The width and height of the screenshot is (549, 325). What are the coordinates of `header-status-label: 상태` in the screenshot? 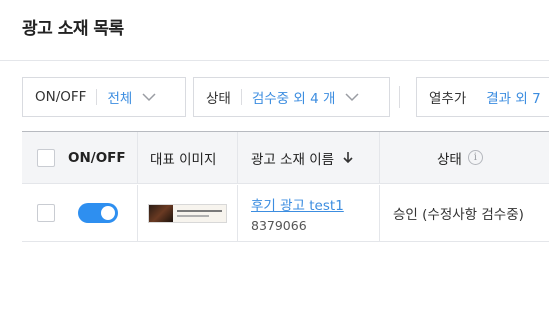 It's located at (449, 159).